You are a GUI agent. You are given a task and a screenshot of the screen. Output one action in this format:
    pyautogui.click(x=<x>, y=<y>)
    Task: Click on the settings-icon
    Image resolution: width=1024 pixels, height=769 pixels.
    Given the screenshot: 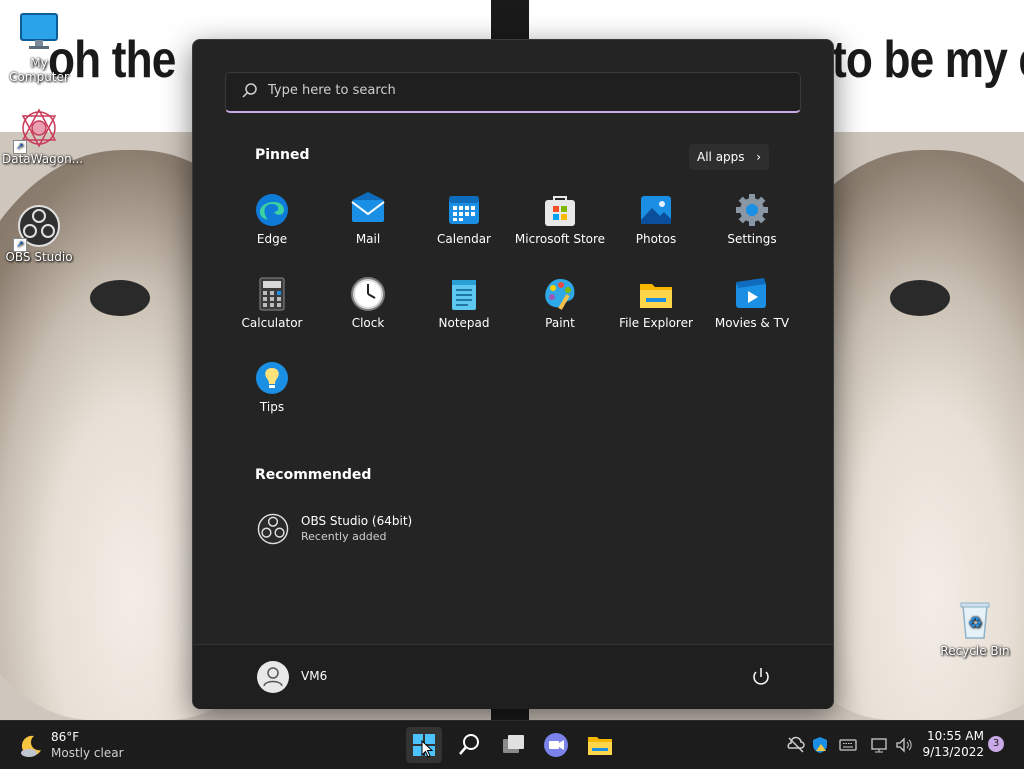 What is the action you would take?
    pyautogui.click(x=752, y=210)
    